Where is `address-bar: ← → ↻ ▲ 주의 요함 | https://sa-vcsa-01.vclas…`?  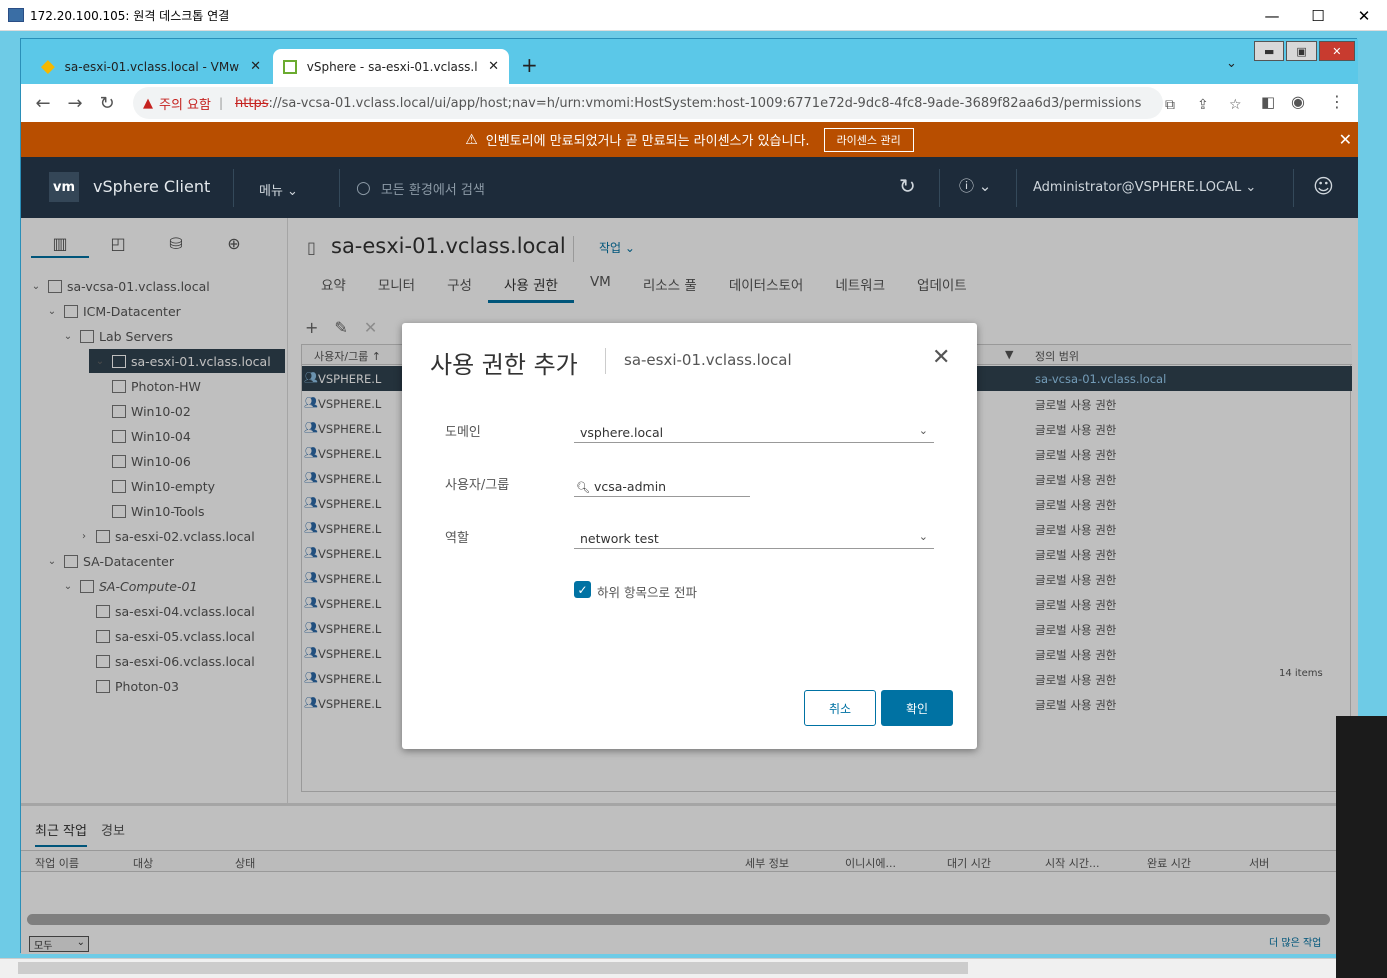 address-bar: ← → ↻ ▲ 주의 요함 | https://sa-vcsa-01.vclas… is located at coordinates (689, 103).